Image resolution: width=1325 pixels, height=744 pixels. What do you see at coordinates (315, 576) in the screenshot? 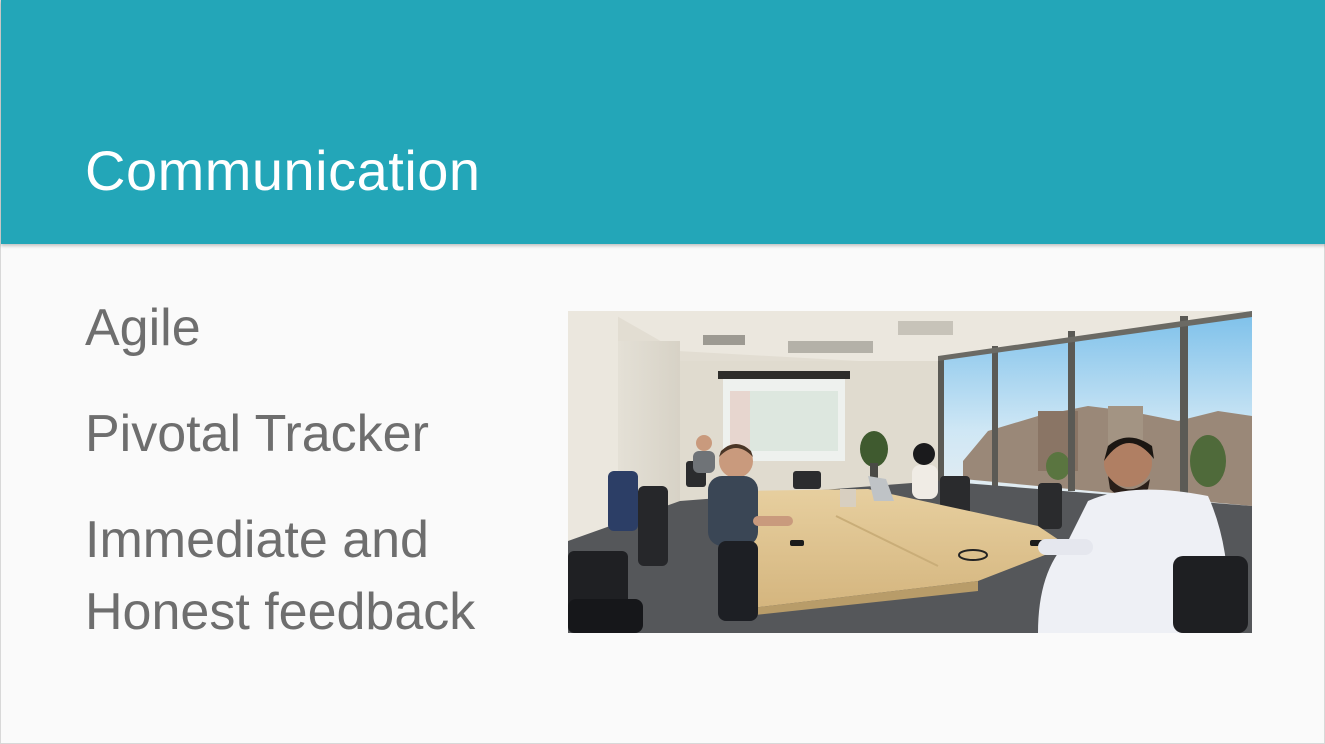
I see `bullet-feedback: Immediate and Honest feedback` at bounding box center [315, 576].